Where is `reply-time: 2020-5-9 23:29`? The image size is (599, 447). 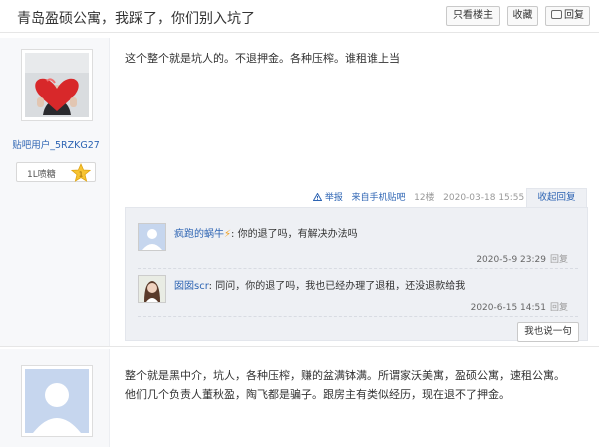 reply-time: 2020-5-9 23:29 is located at coordinates (511, 260).